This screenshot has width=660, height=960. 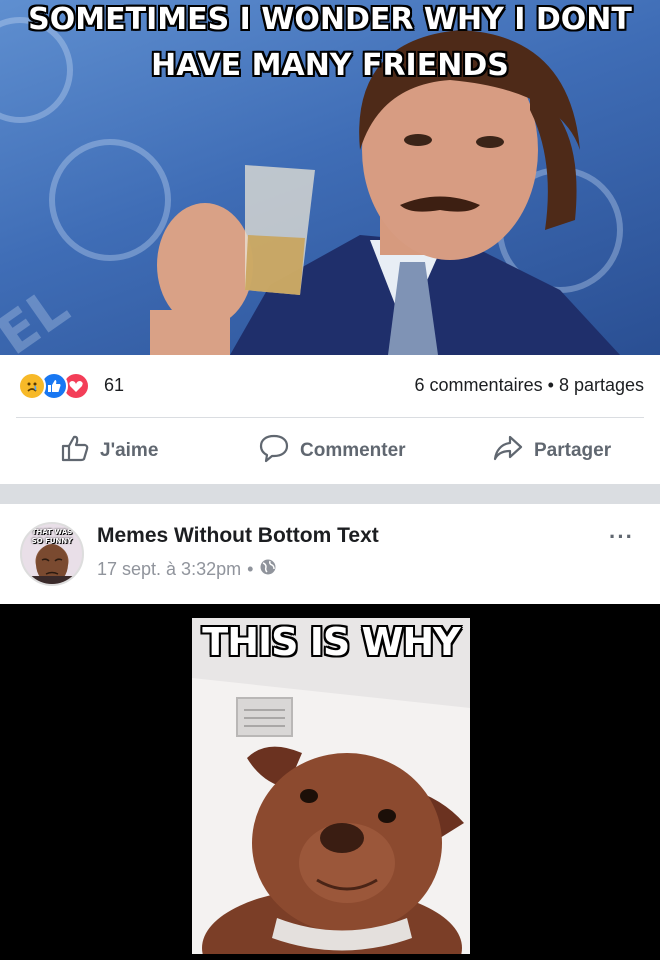 I want to click on sad-reaction-icon, so click(x=32, y=386).